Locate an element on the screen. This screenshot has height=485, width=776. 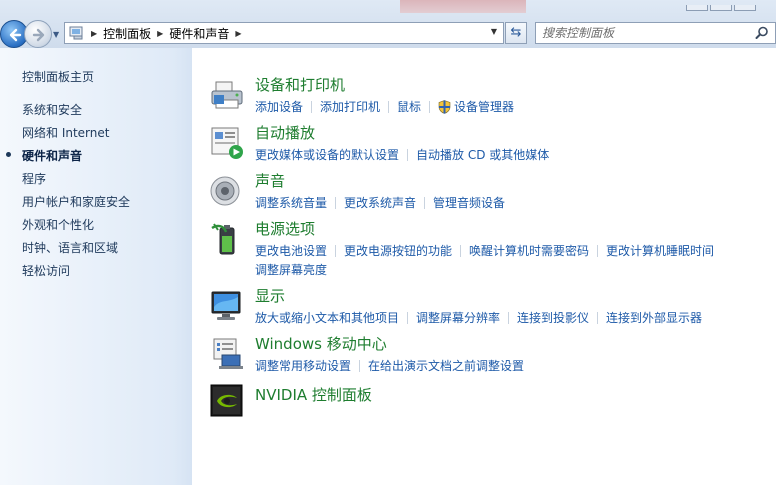
category-title: NVIDIA 控制面板 is located at coordinates (313, 394).